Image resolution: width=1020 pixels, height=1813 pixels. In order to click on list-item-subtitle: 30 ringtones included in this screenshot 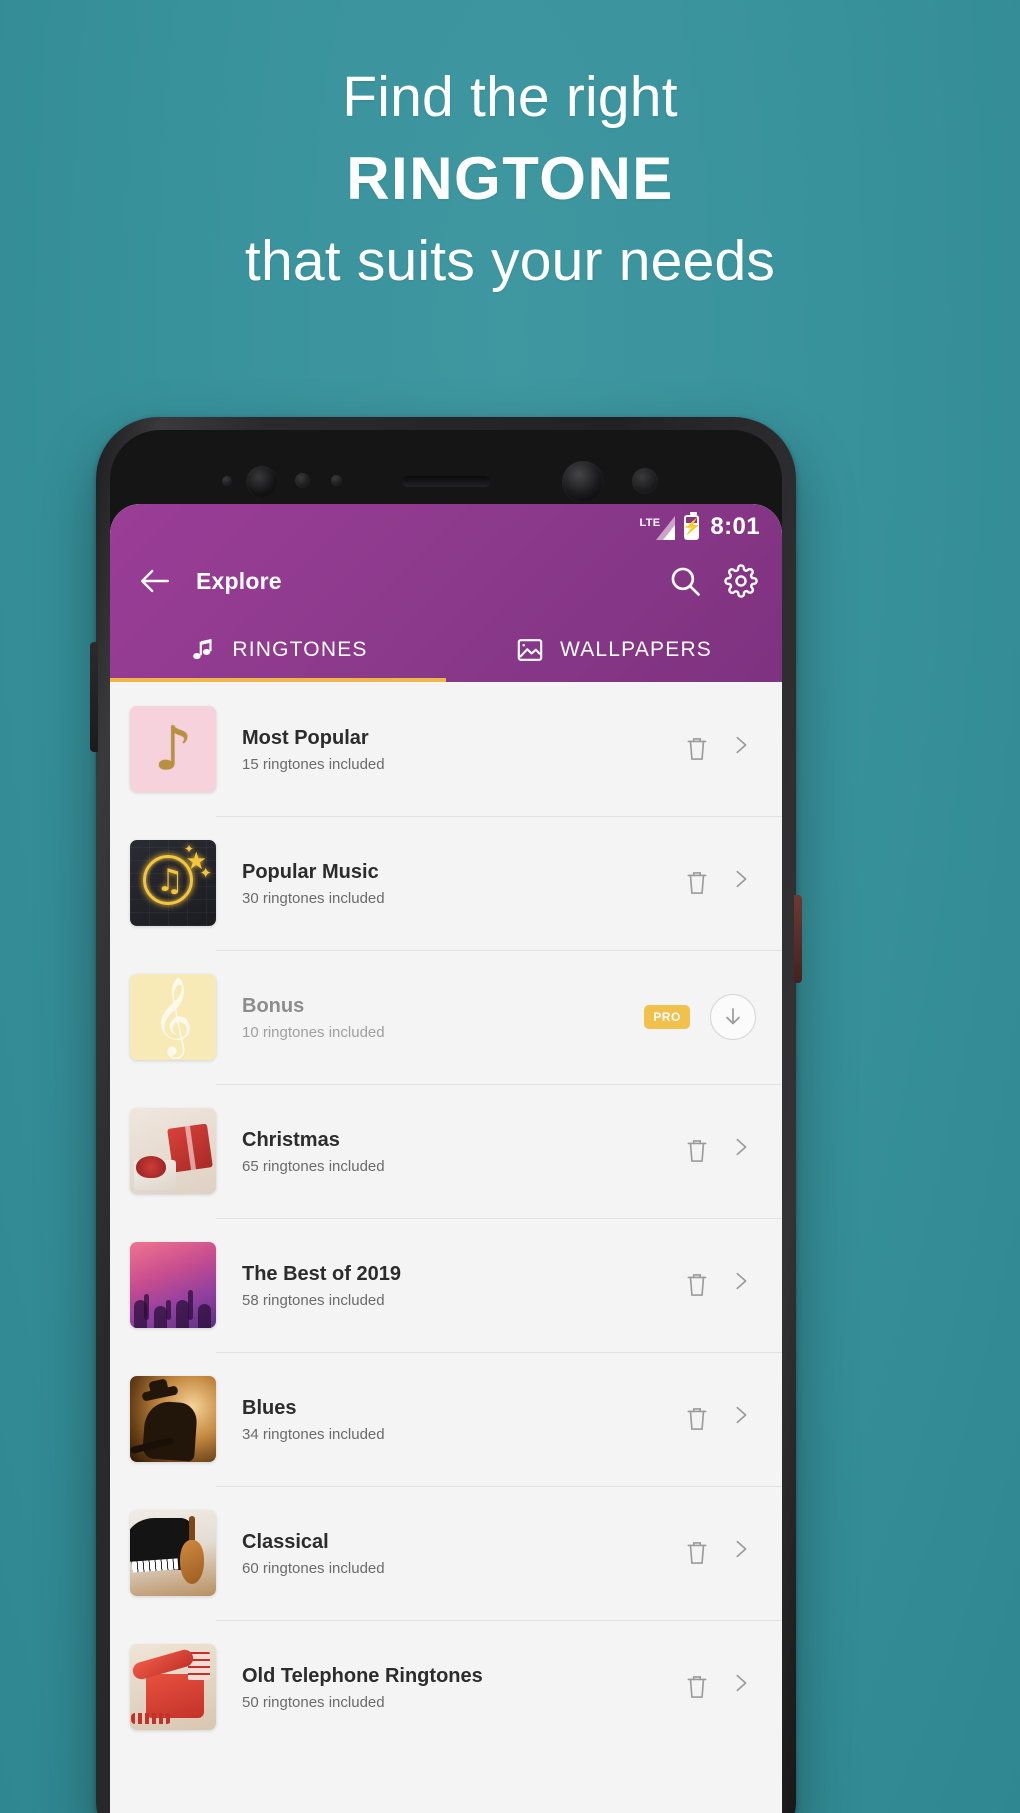, I will do `click(313, 898)`.